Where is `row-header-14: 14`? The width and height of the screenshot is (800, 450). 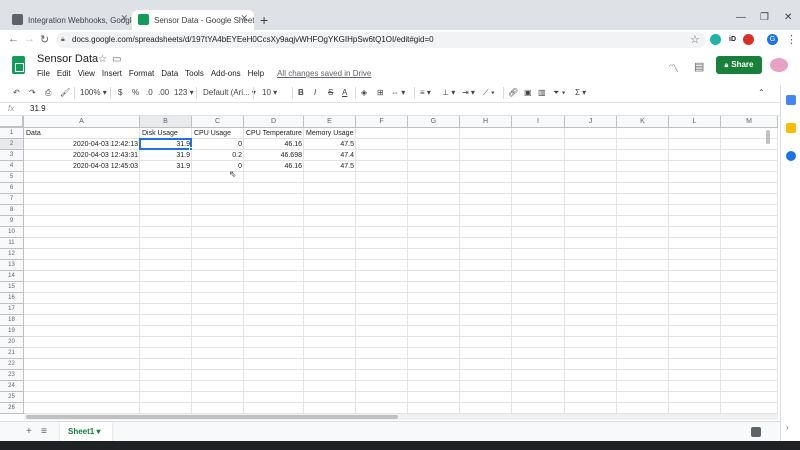
row-header-14: 14 is located at coordinates (12, 276).